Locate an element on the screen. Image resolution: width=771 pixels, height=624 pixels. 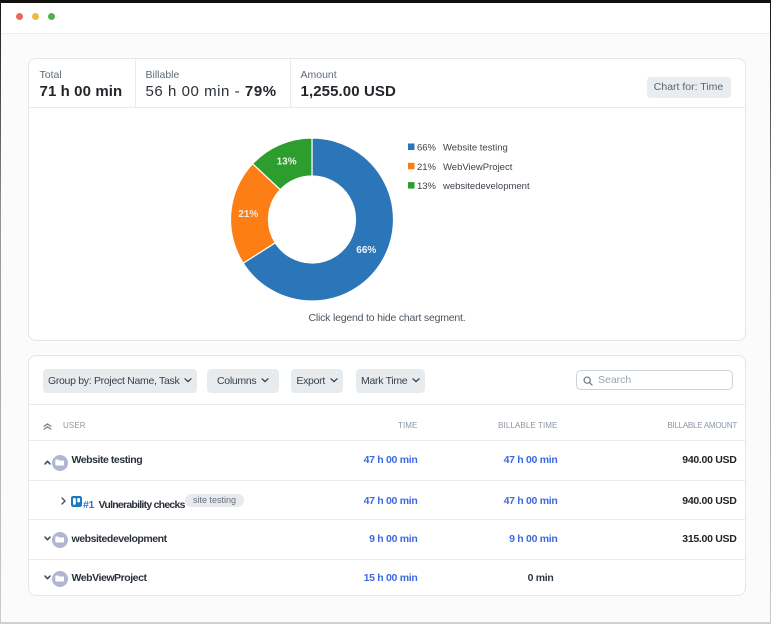
svg-text: websitedevelopment is located at coordinates (486, 186).